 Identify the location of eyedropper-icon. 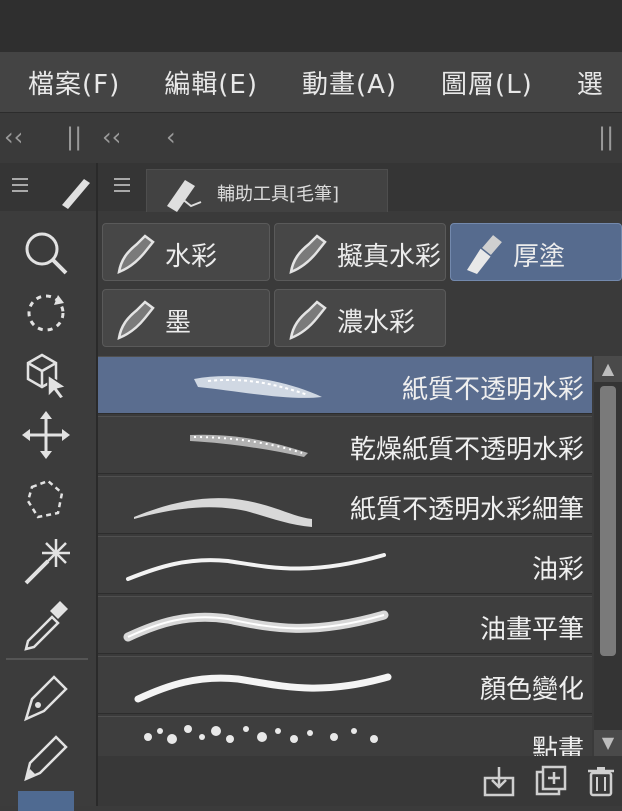
(46, 623).